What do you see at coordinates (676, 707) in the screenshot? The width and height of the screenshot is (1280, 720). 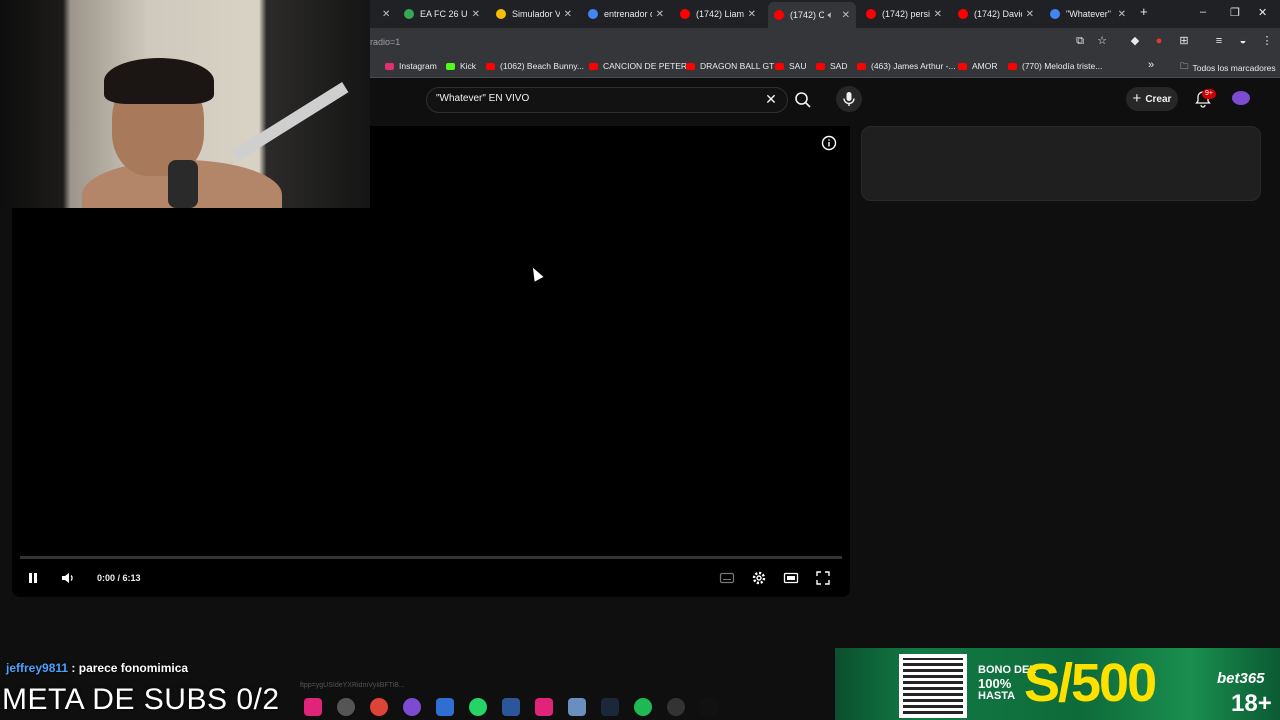 I see `obs-icon` at bounding box center [676, 707].